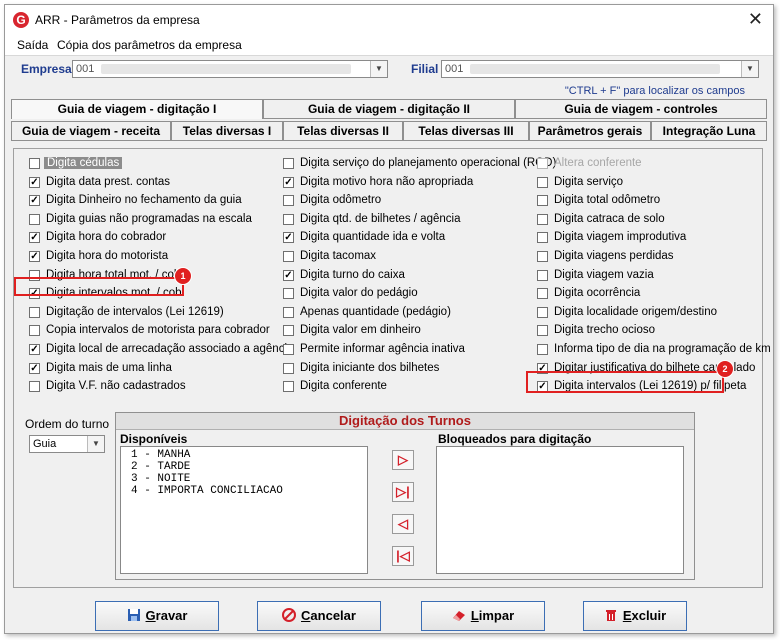 Image resolution: width=780 pixels, height=640 pixels. Describe the element at coordinates (32, 45) in the screenshot. I see `menu-saida: Saída` at that location.